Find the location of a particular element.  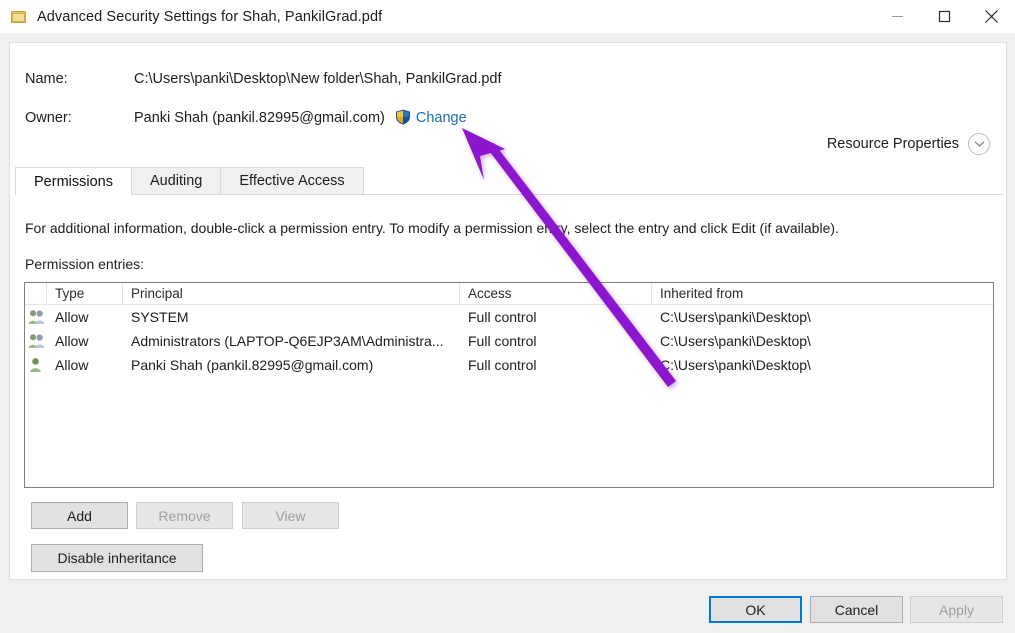

user-icon is located at coordinates (36, 365).